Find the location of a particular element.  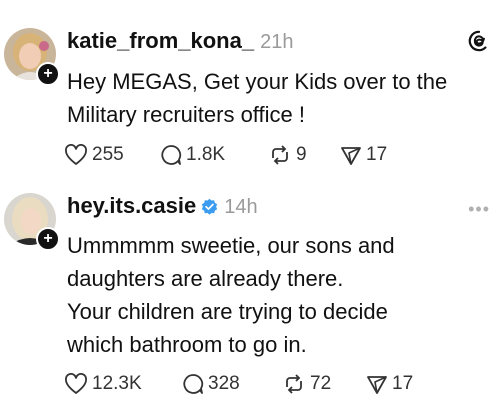

like-button: 12.3K is located at coordinates (123, 384).